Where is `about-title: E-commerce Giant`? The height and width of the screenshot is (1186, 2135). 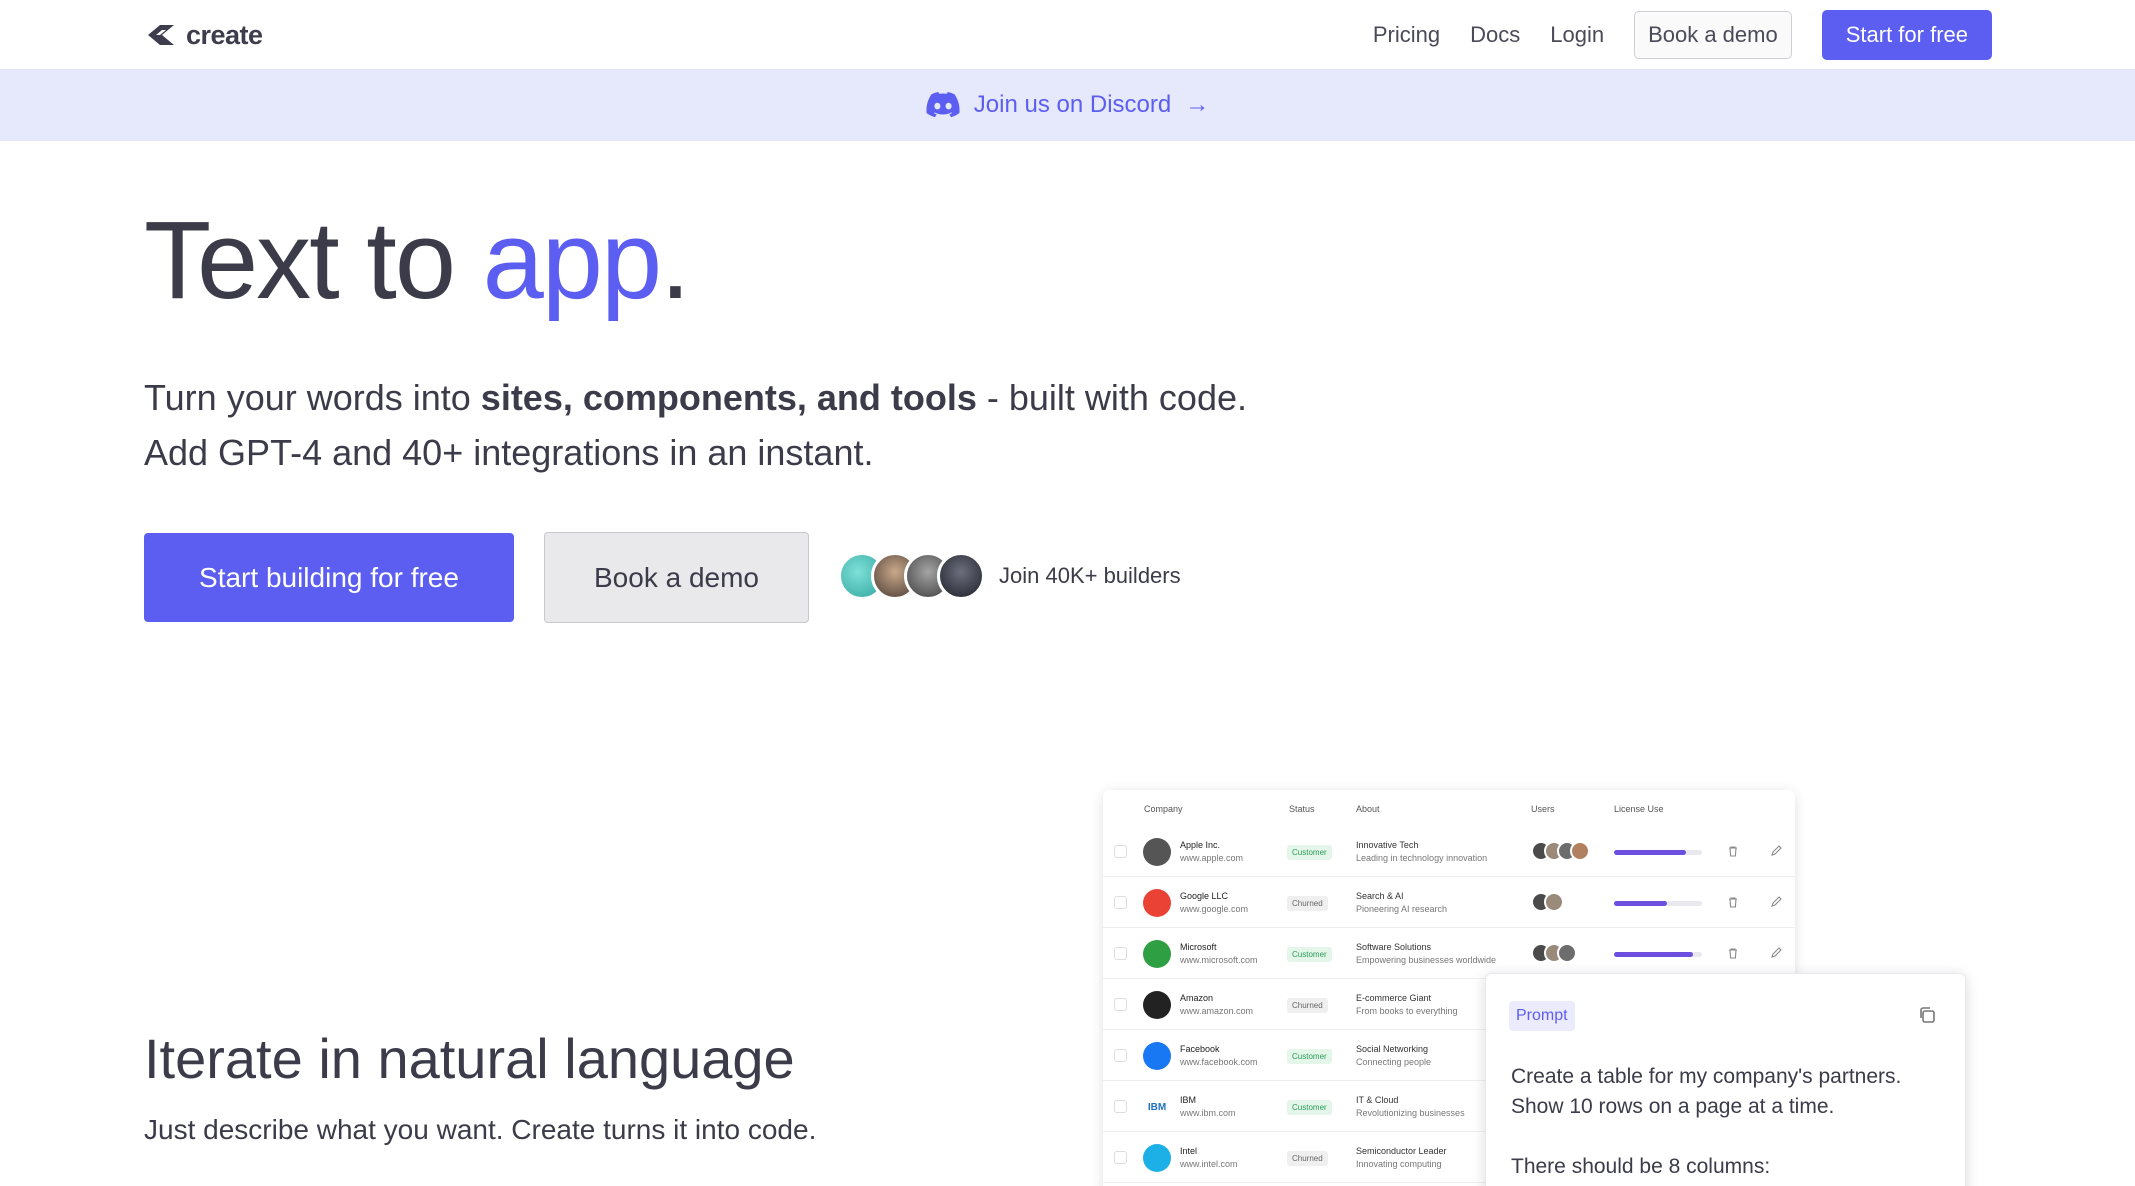
about-title: E-commerce Giant is located at coordinates (1394, 998).